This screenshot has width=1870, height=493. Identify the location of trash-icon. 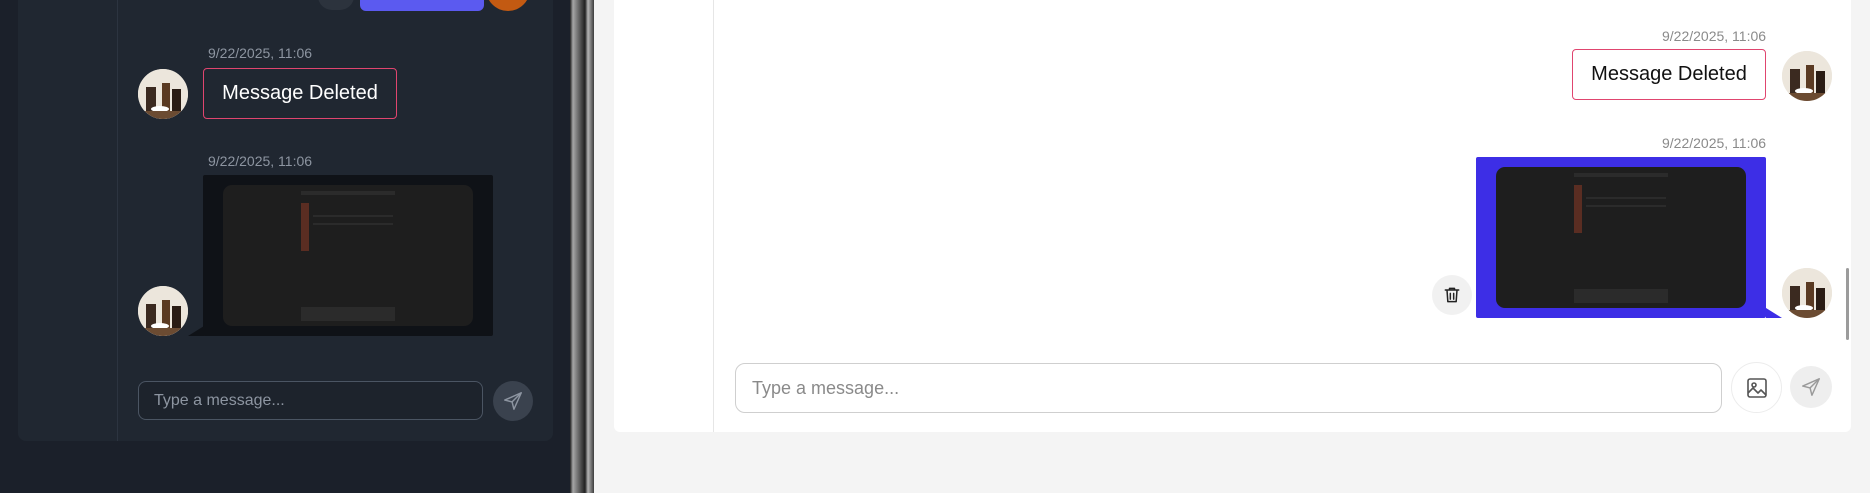
(1452, 295).